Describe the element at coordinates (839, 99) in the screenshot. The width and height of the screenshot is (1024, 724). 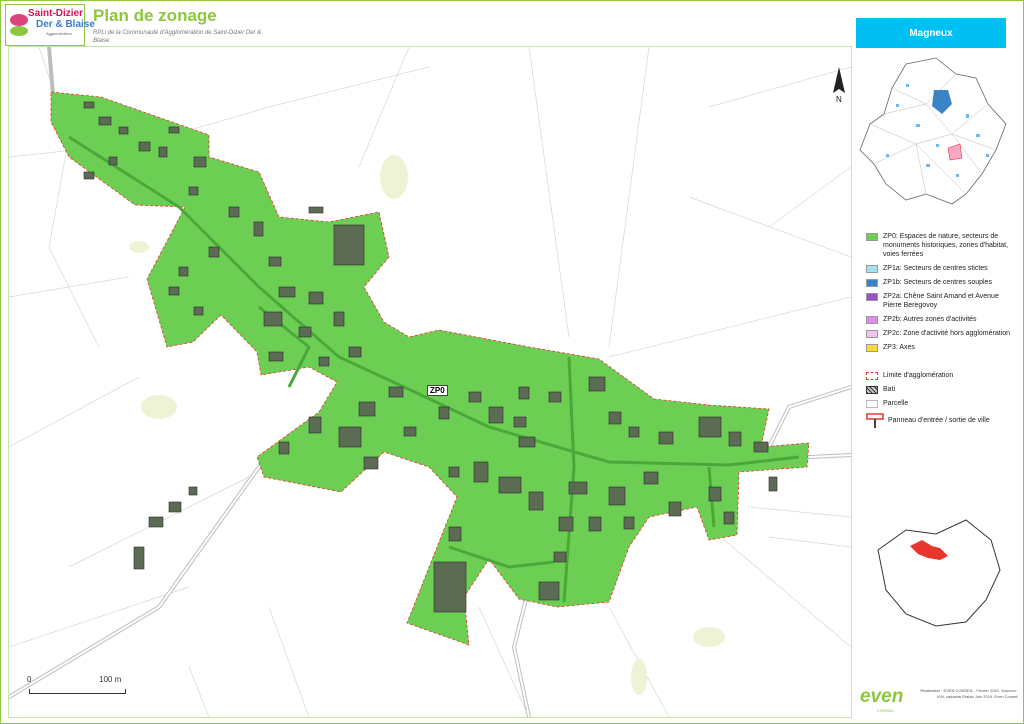
I see `north-label: N` at that location.